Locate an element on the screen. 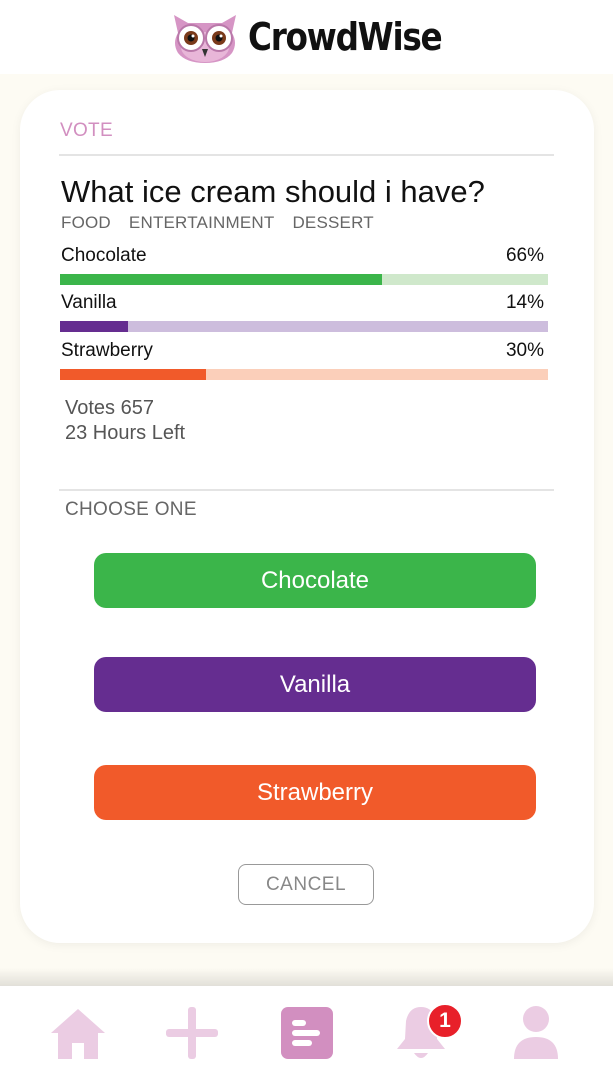 This screenshot has height=1080, width=613. nav-create is located at coordinates (192, 1033).